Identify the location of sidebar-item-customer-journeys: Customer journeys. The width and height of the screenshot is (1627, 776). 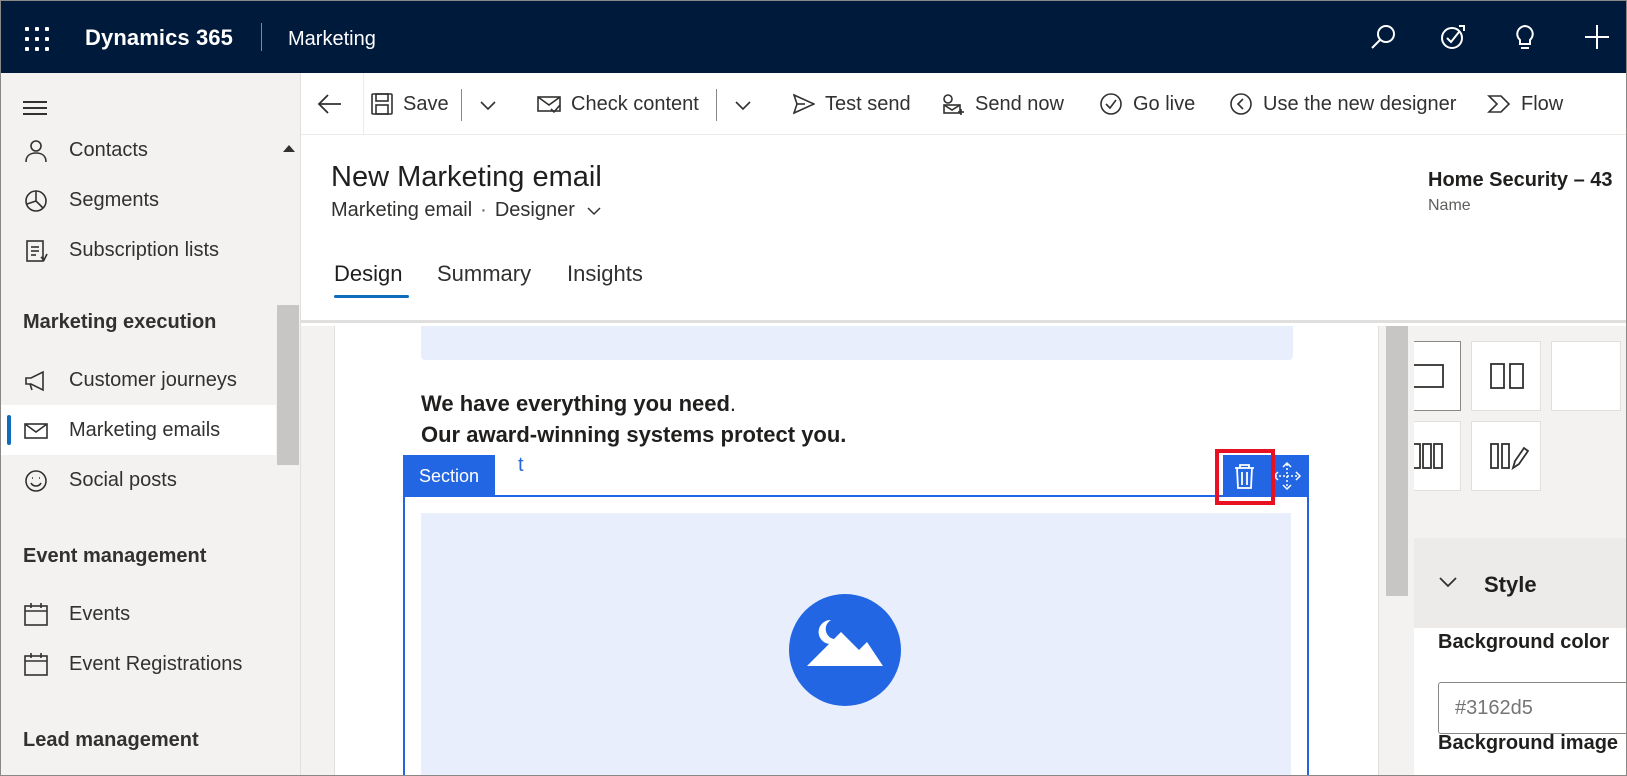
(138, 380).